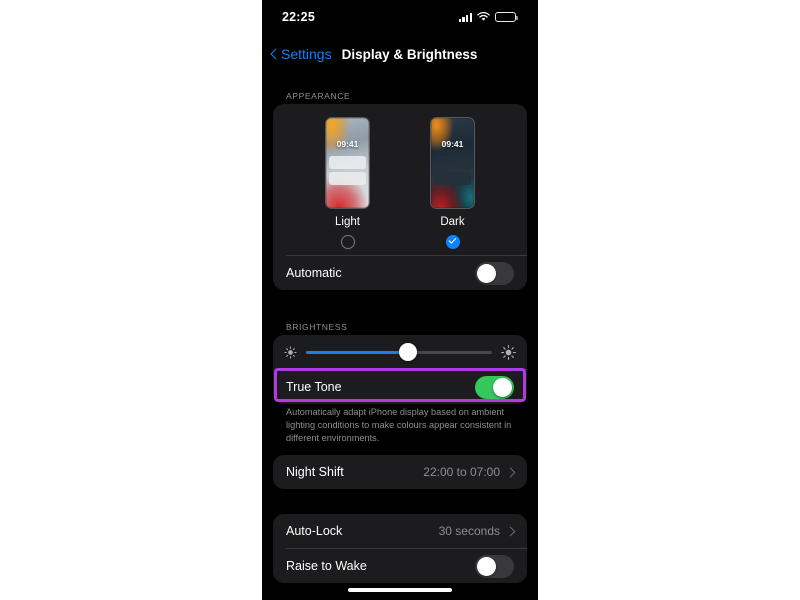  I want to click on dark-preview-time: 09:41, so click(452, 144).